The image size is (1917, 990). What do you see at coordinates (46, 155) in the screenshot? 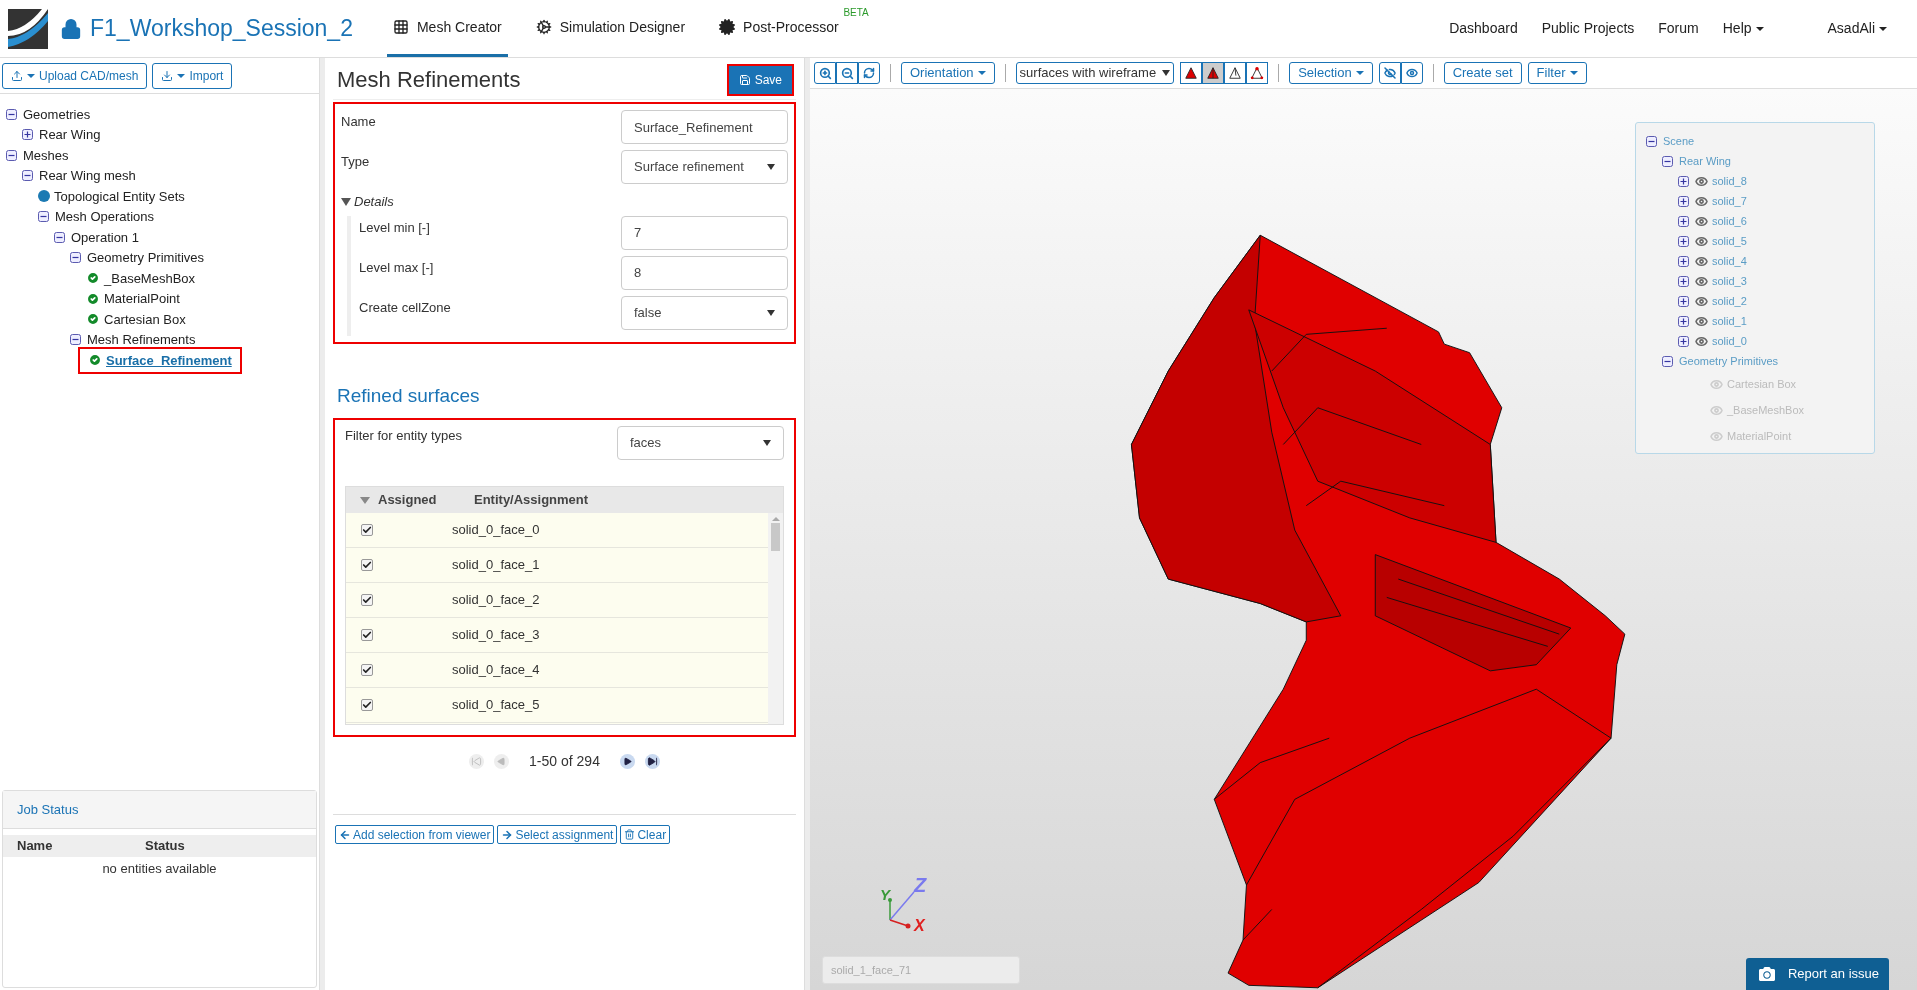
I see `tree-item: Meshes` at bounding box center [46, 155].